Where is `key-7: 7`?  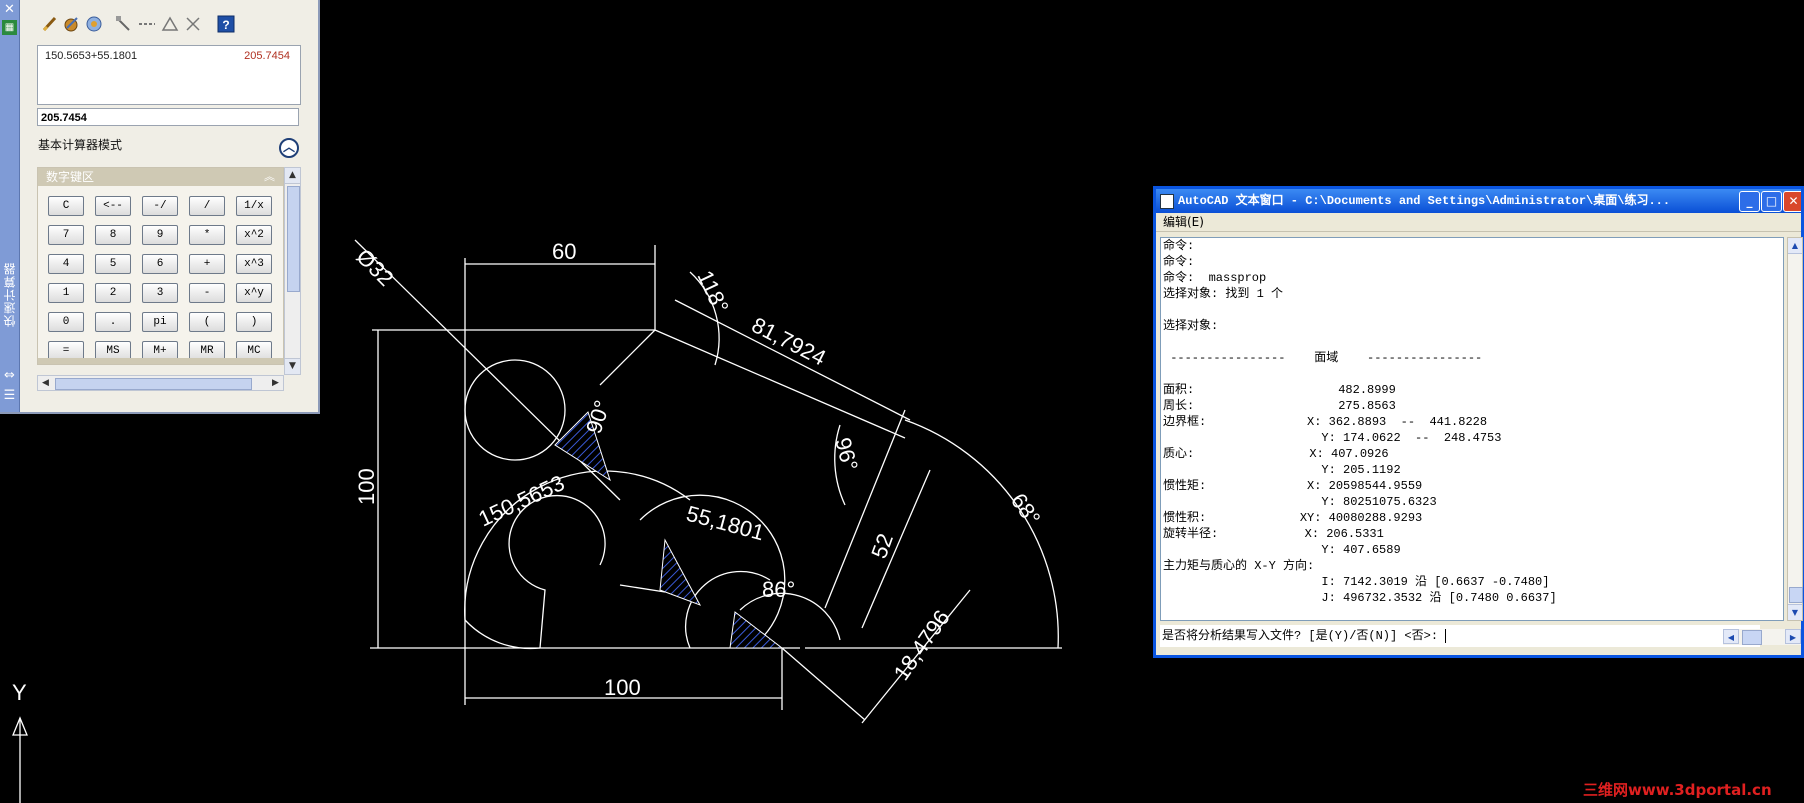
key-7: 7 is located at coordinates (66, 235).